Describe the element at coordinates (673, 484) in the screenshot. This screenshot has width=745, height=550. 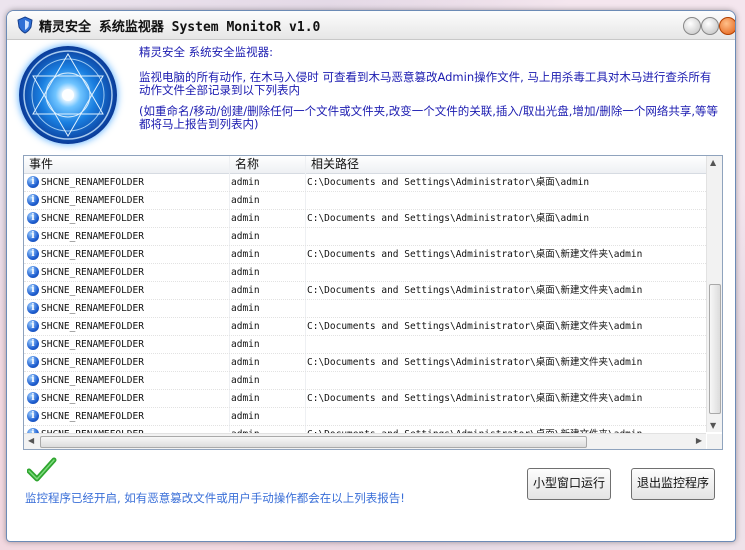
I see `exit-monitor-button: 退出监控程序` at that location.